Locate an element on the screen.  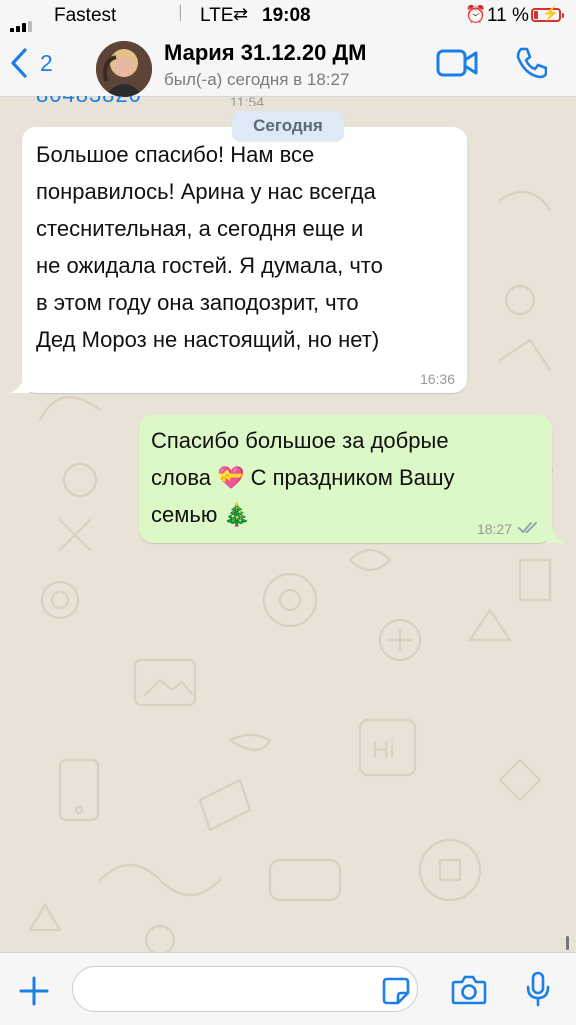
attach-button is located at coordinates (34, 993).